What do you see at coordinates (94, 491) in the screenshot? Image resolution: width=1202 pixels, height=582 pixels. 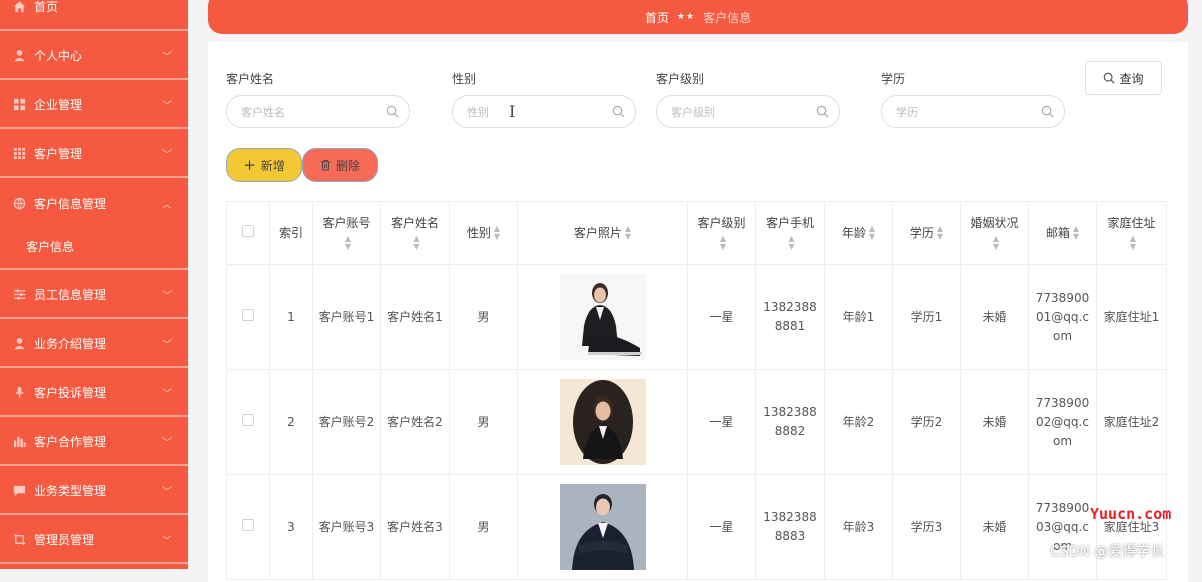 I see `sidebar-item-business-type: 业务类型管理 ﹀` at bounding box center [94, 491].